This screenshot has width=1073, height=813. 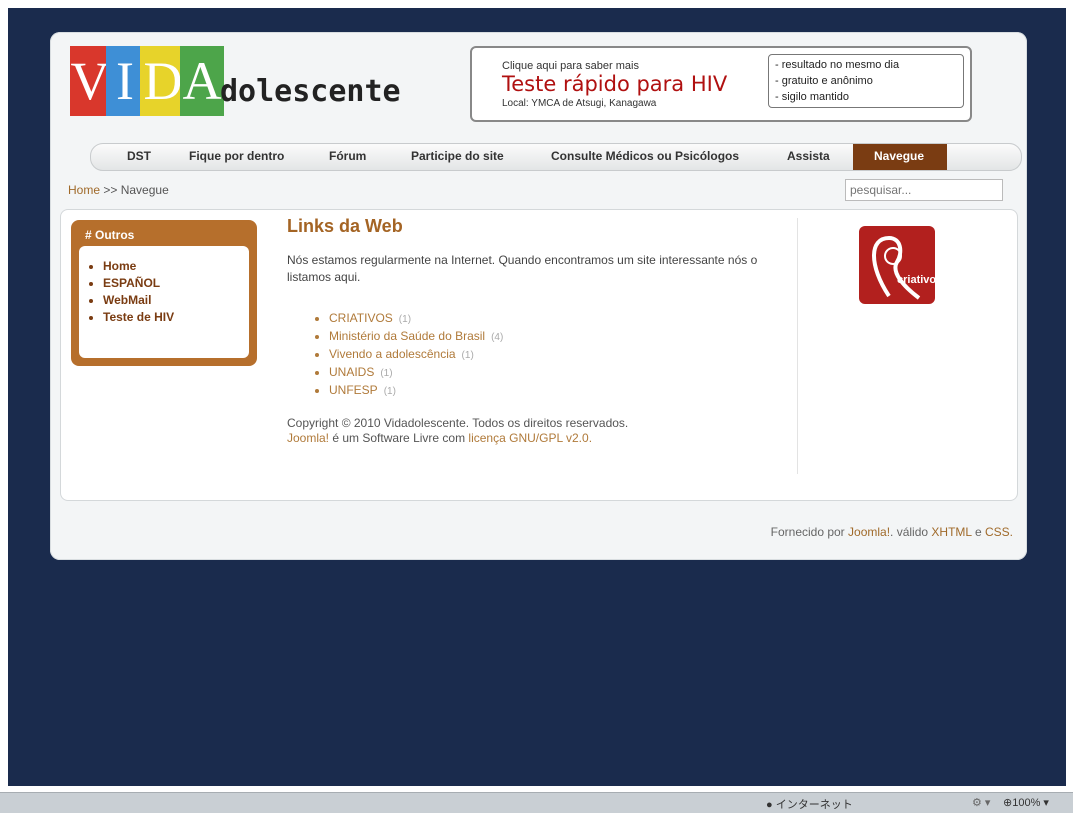 I want to click on ribbon-heart-icon, so click(x=896, y=267).